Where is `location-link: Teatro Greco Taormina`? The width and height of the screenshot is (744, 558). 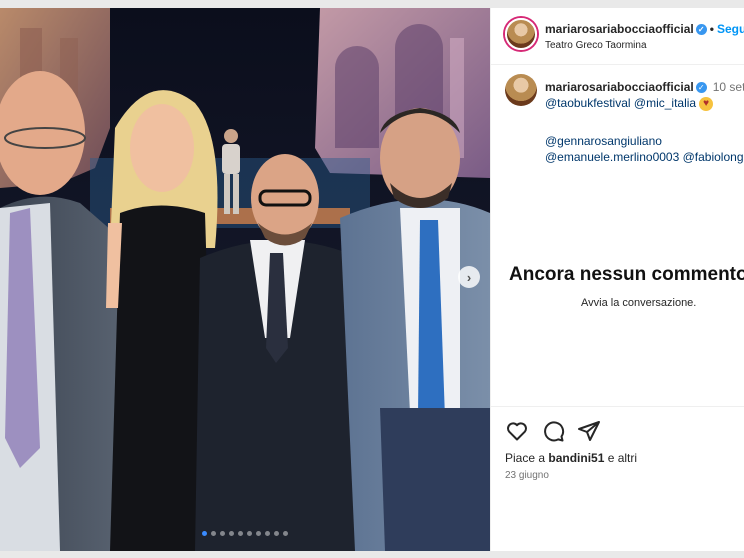 location-link: Teatro Greco Taormina is located at coordinates (596, 45).